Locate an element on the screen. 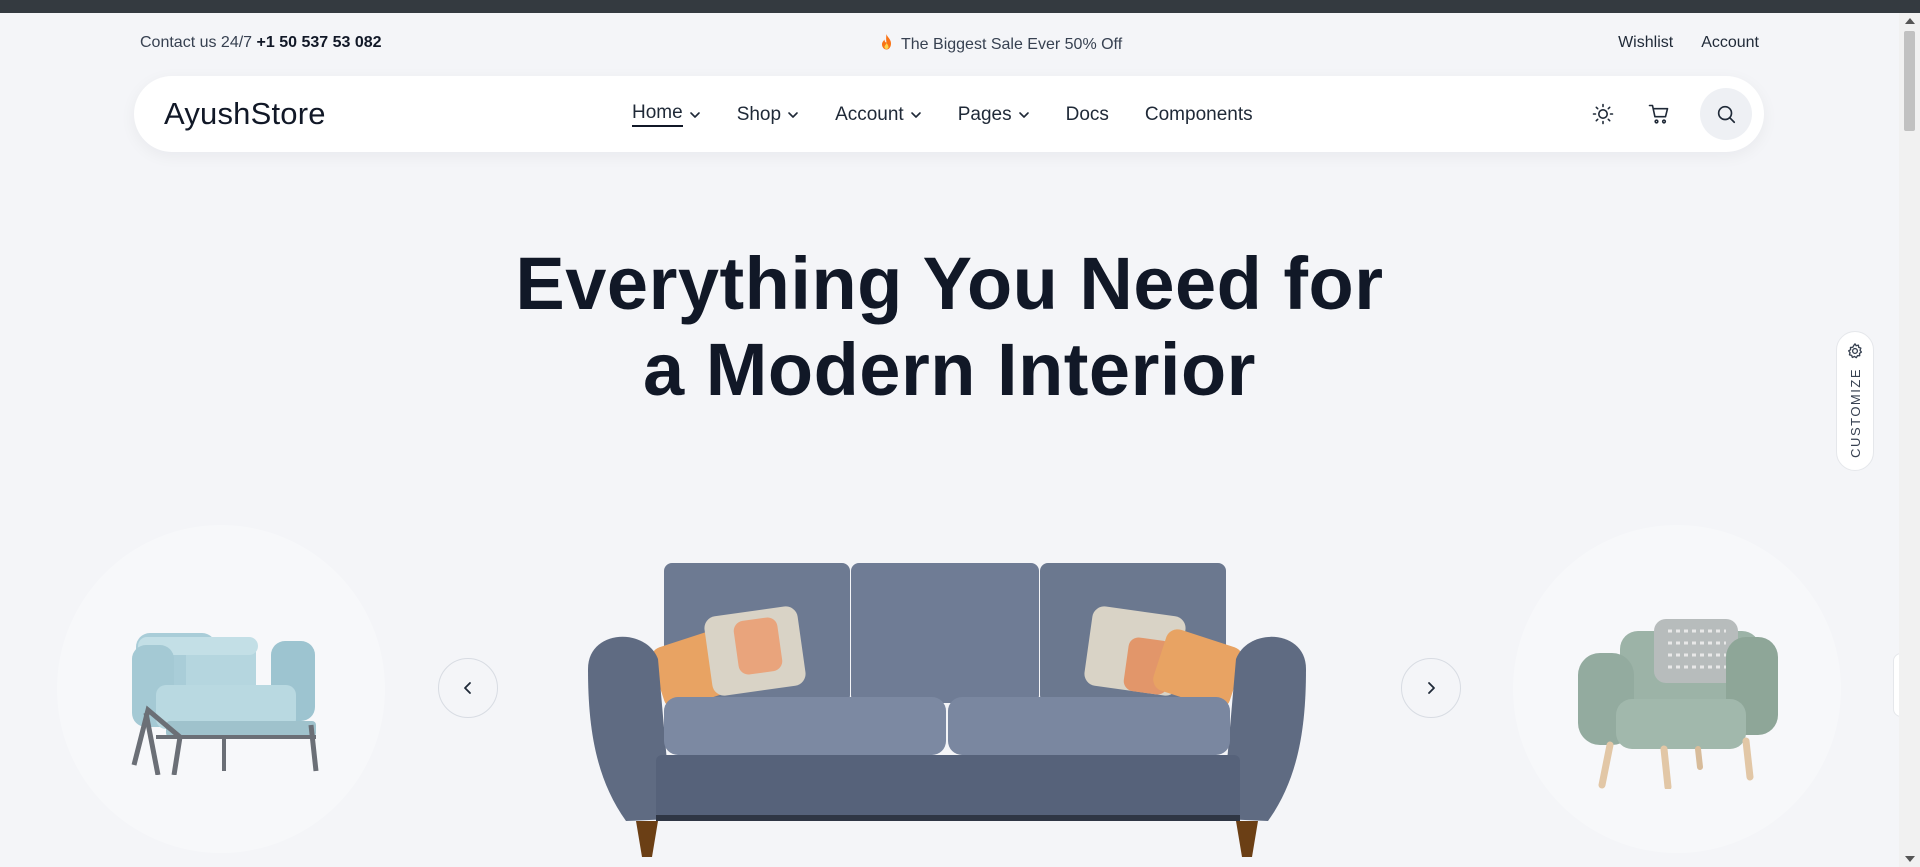 This screenshot has width=1920, height=867. carousel-next-button is located at coordinates (1431, 688).